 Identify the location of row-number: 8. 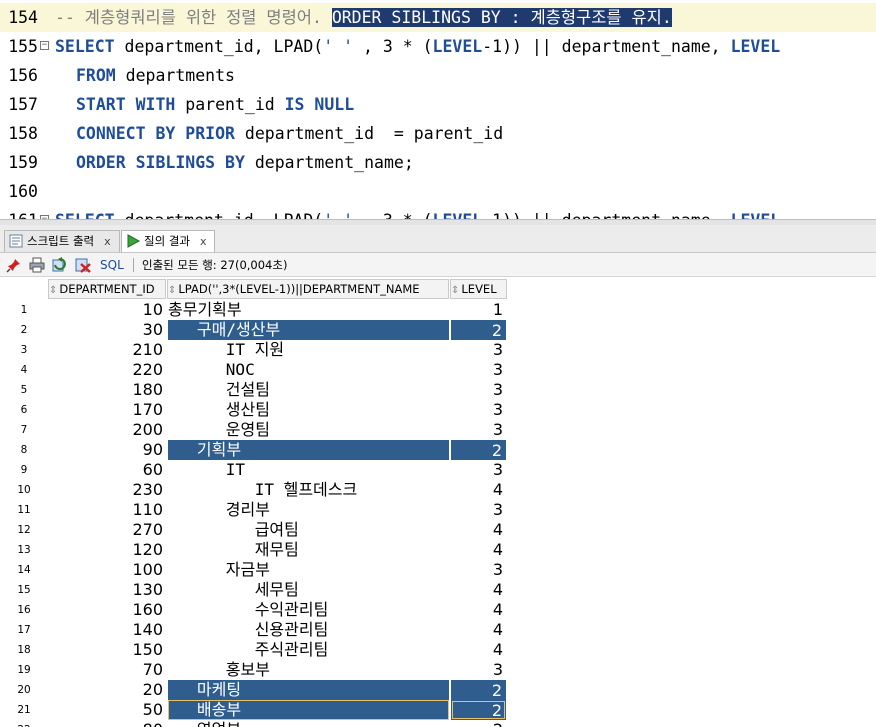
(24, 450).